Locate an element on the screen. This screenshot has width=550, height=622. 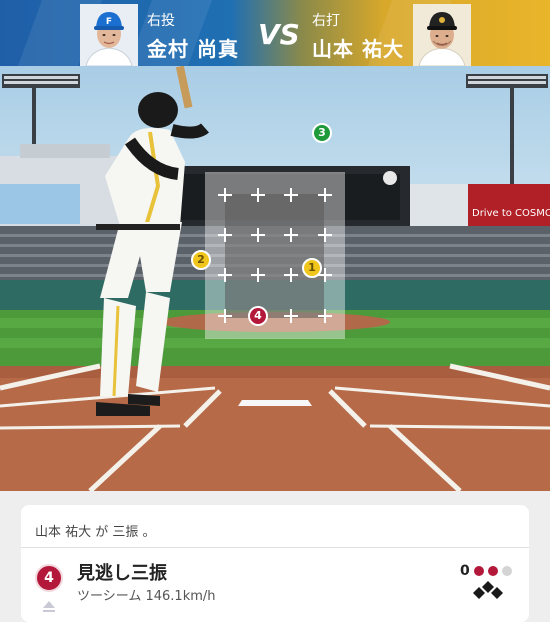
pitcher-role: 右投 is located at coordinates (161, 21).